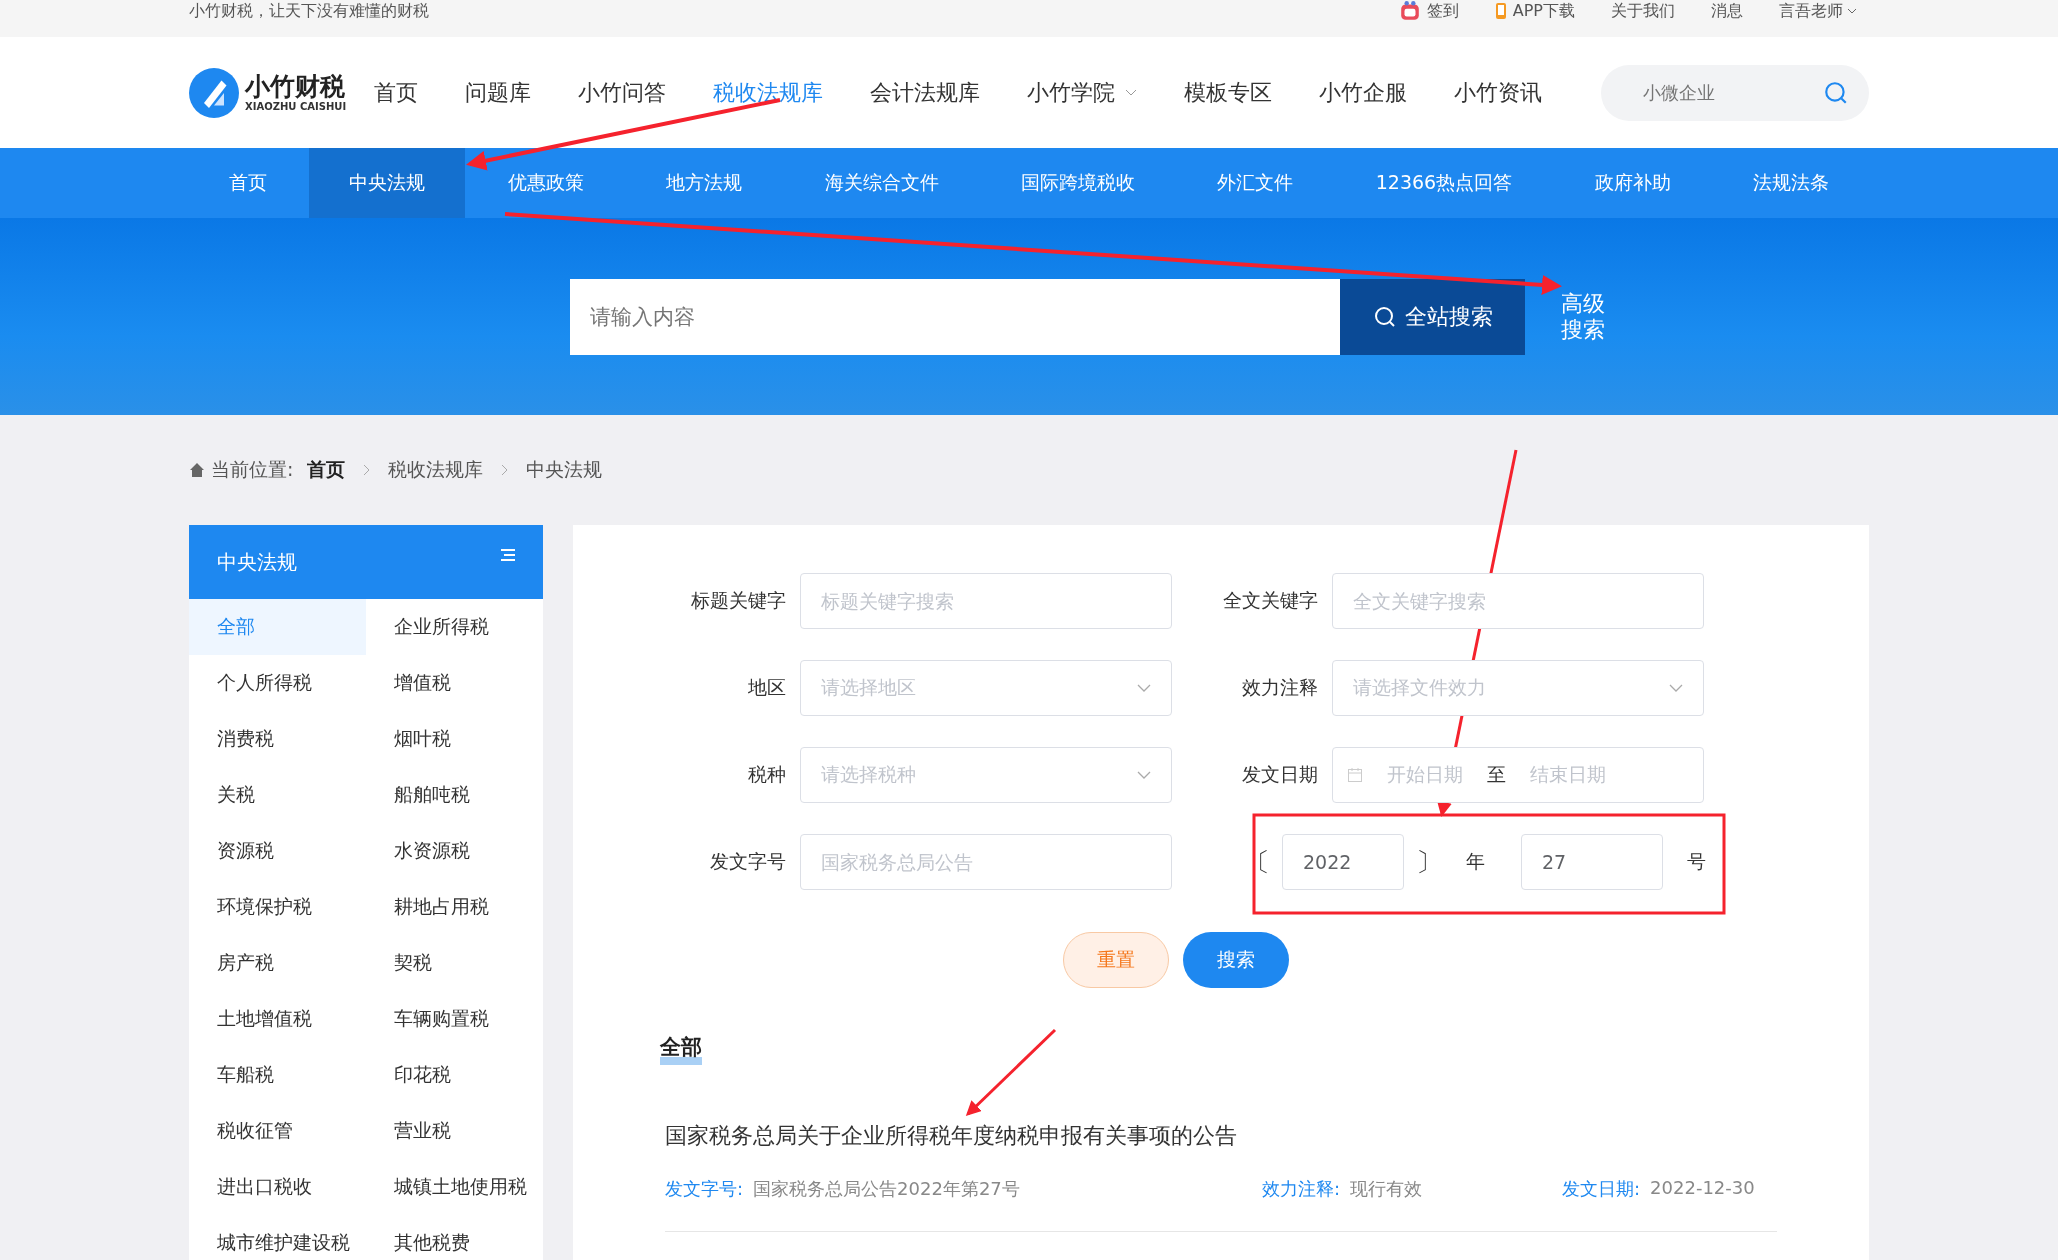 Image resolution: width=2058 pixels, height=1260 pixels. I want to click on top-link: 消息, so click(1727, 11).